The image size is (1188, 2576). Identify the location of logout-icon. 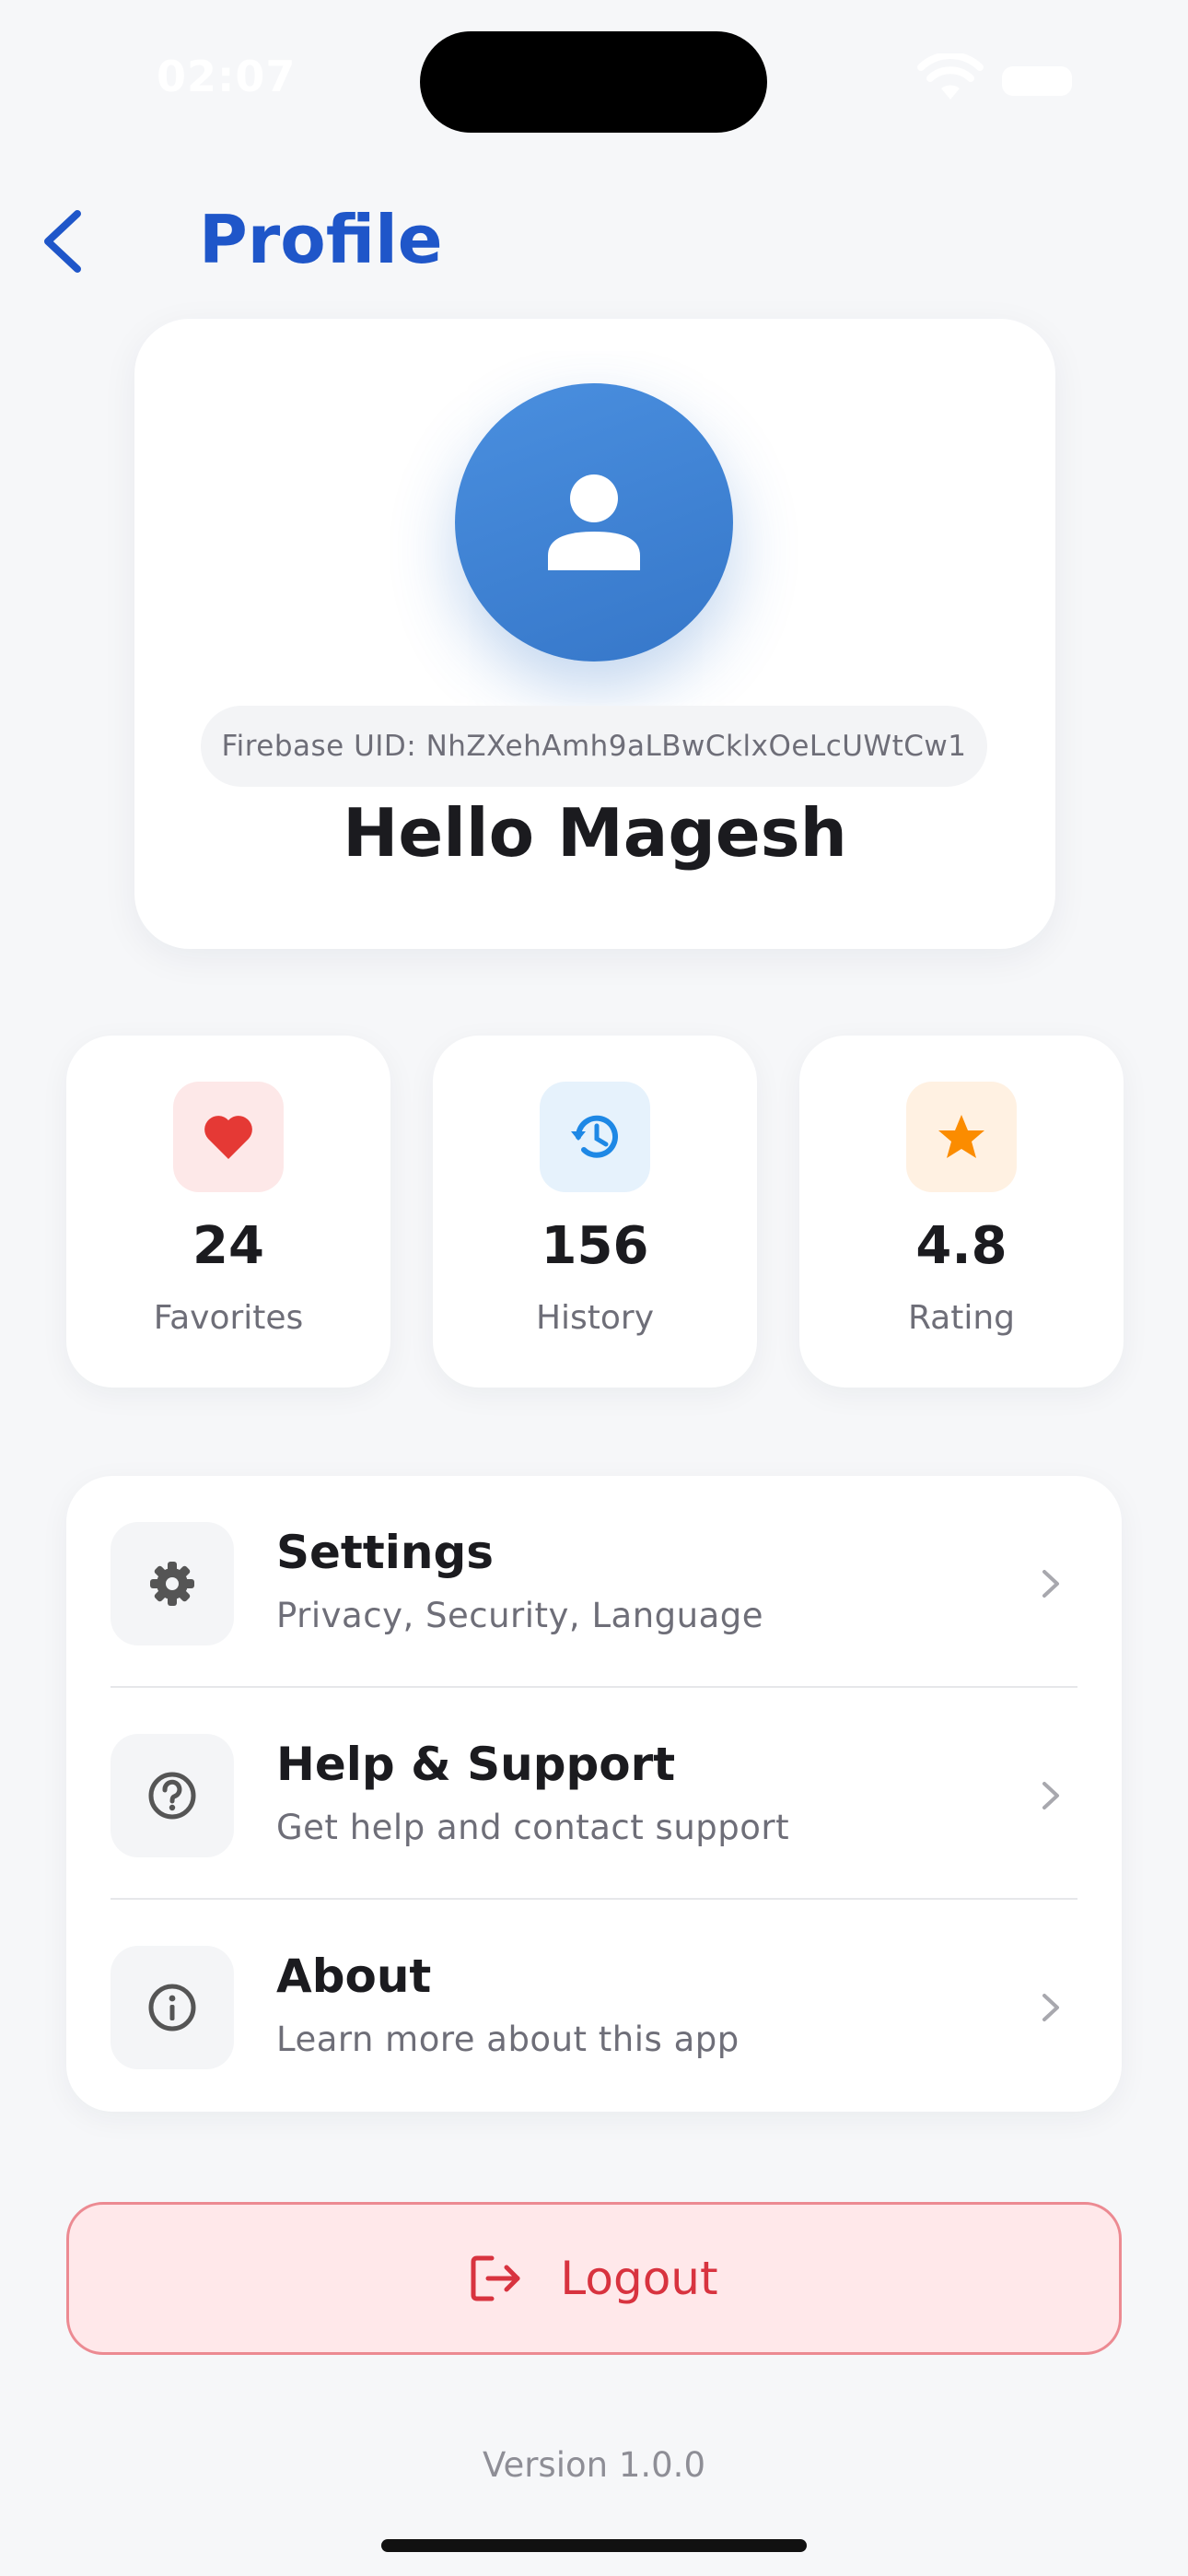
(496, 2278).